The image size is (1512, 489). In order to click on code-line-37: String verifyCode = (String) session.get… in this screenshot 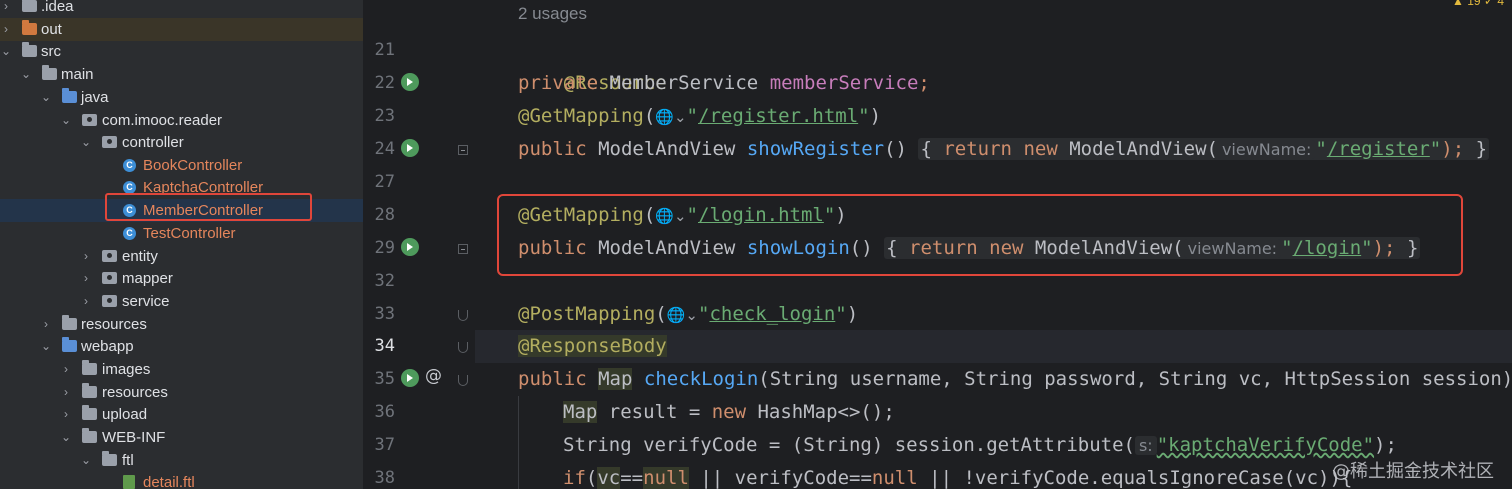, I will do `click(980, 445)`.